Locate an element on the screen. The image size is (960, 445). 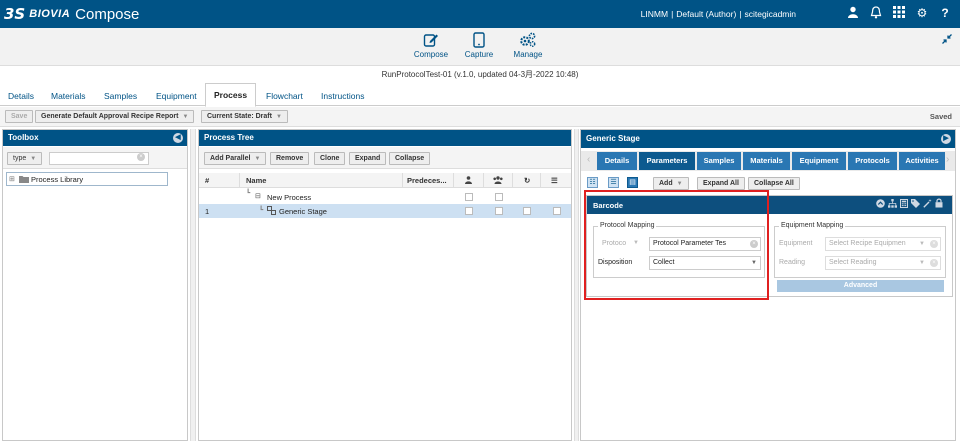
table-row-selected: 1 ┗ Generic Stage is located at coordinates (385, 211).